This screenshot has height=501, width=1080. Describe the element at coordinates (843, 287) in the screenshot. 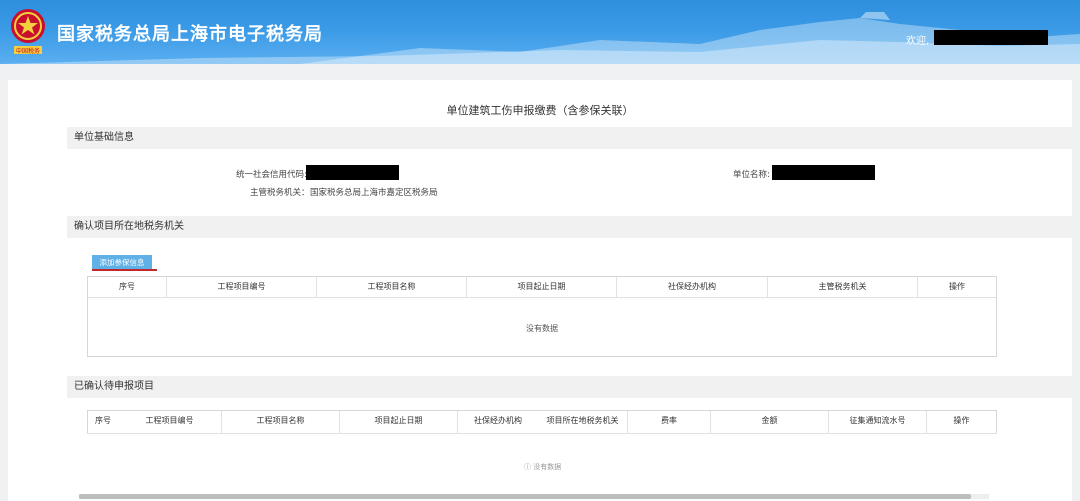

I see `col-tax-authority: 主管税务机关` at that location.